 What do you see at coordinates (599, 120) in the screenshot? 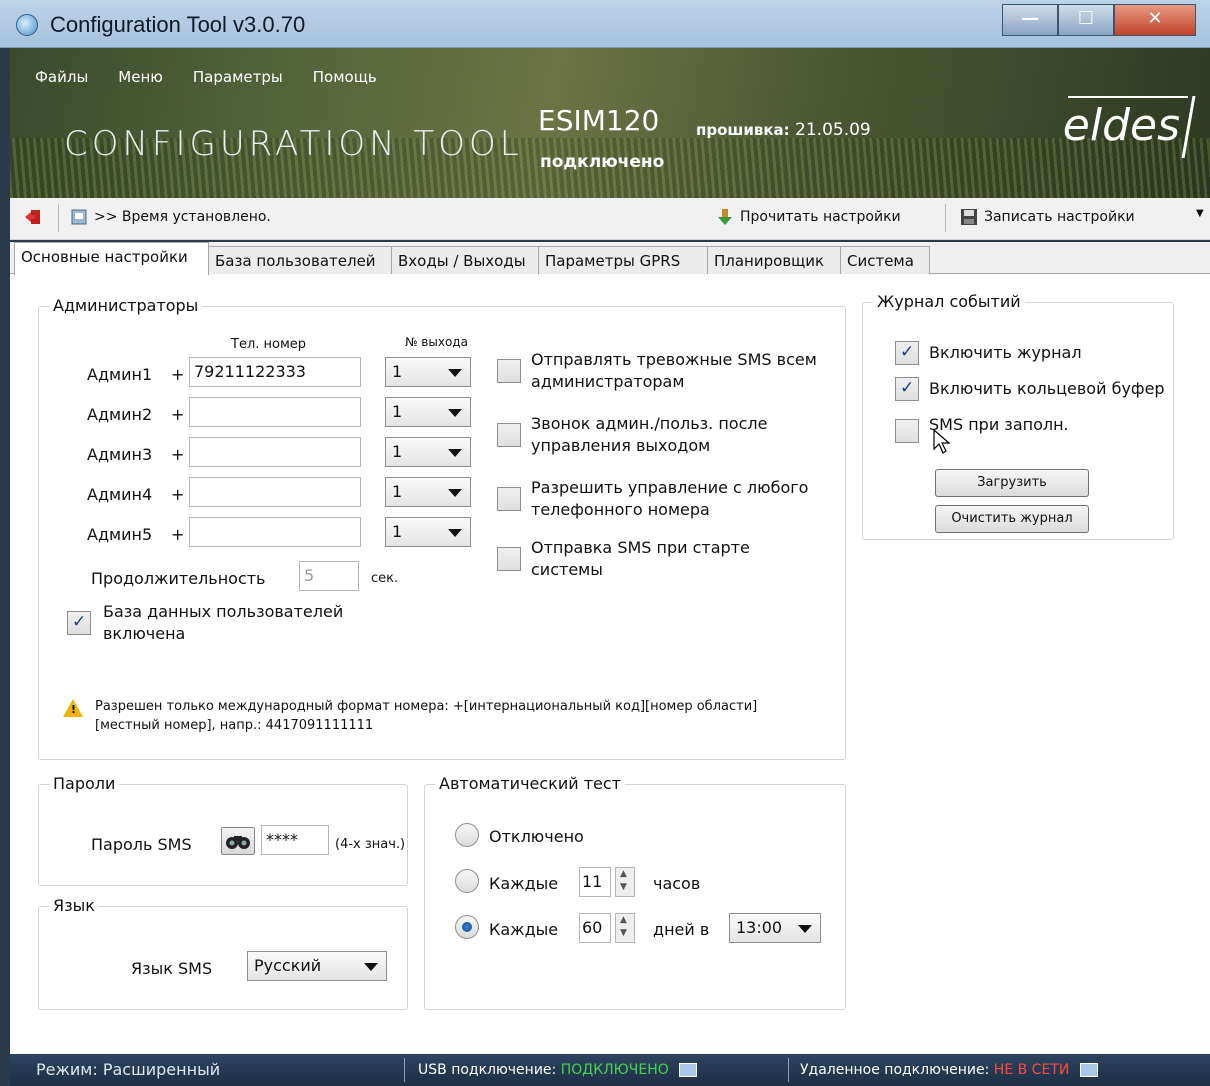
I see `device-name: ESIM120` at bounding box center [599, 120].